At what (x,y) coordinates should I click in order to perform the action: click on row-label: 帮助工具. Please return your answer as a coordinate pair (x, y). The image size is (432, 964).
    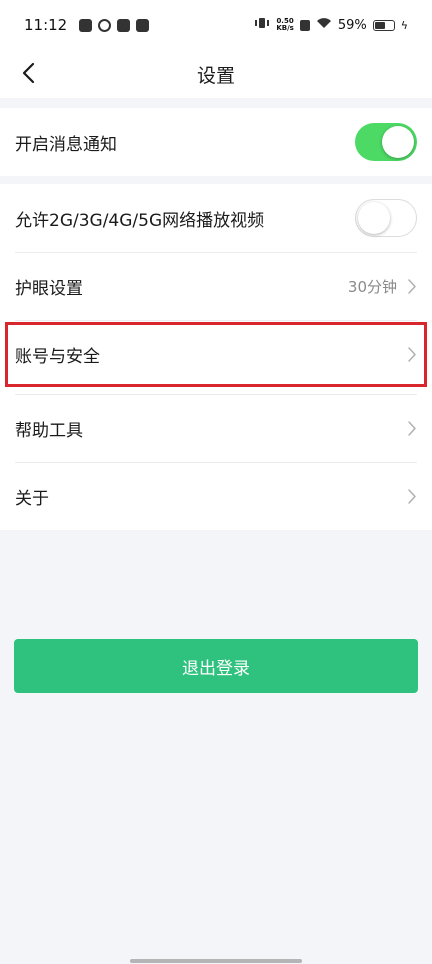
    Looking at the image, I should click on (49, 430).